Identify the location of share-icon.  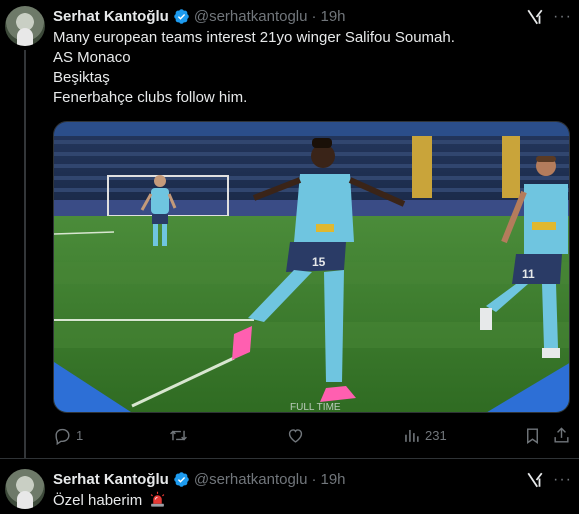
(561, 434).